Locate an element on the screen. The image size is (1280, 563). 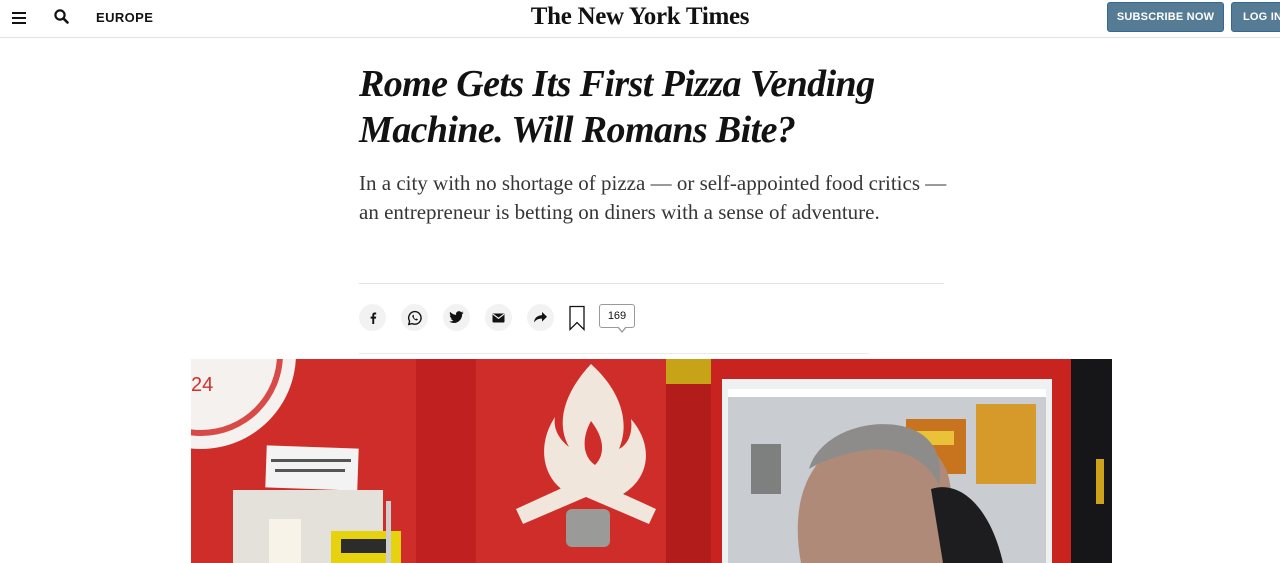
whatsapp-share-button is located at coordinates (414, 317).